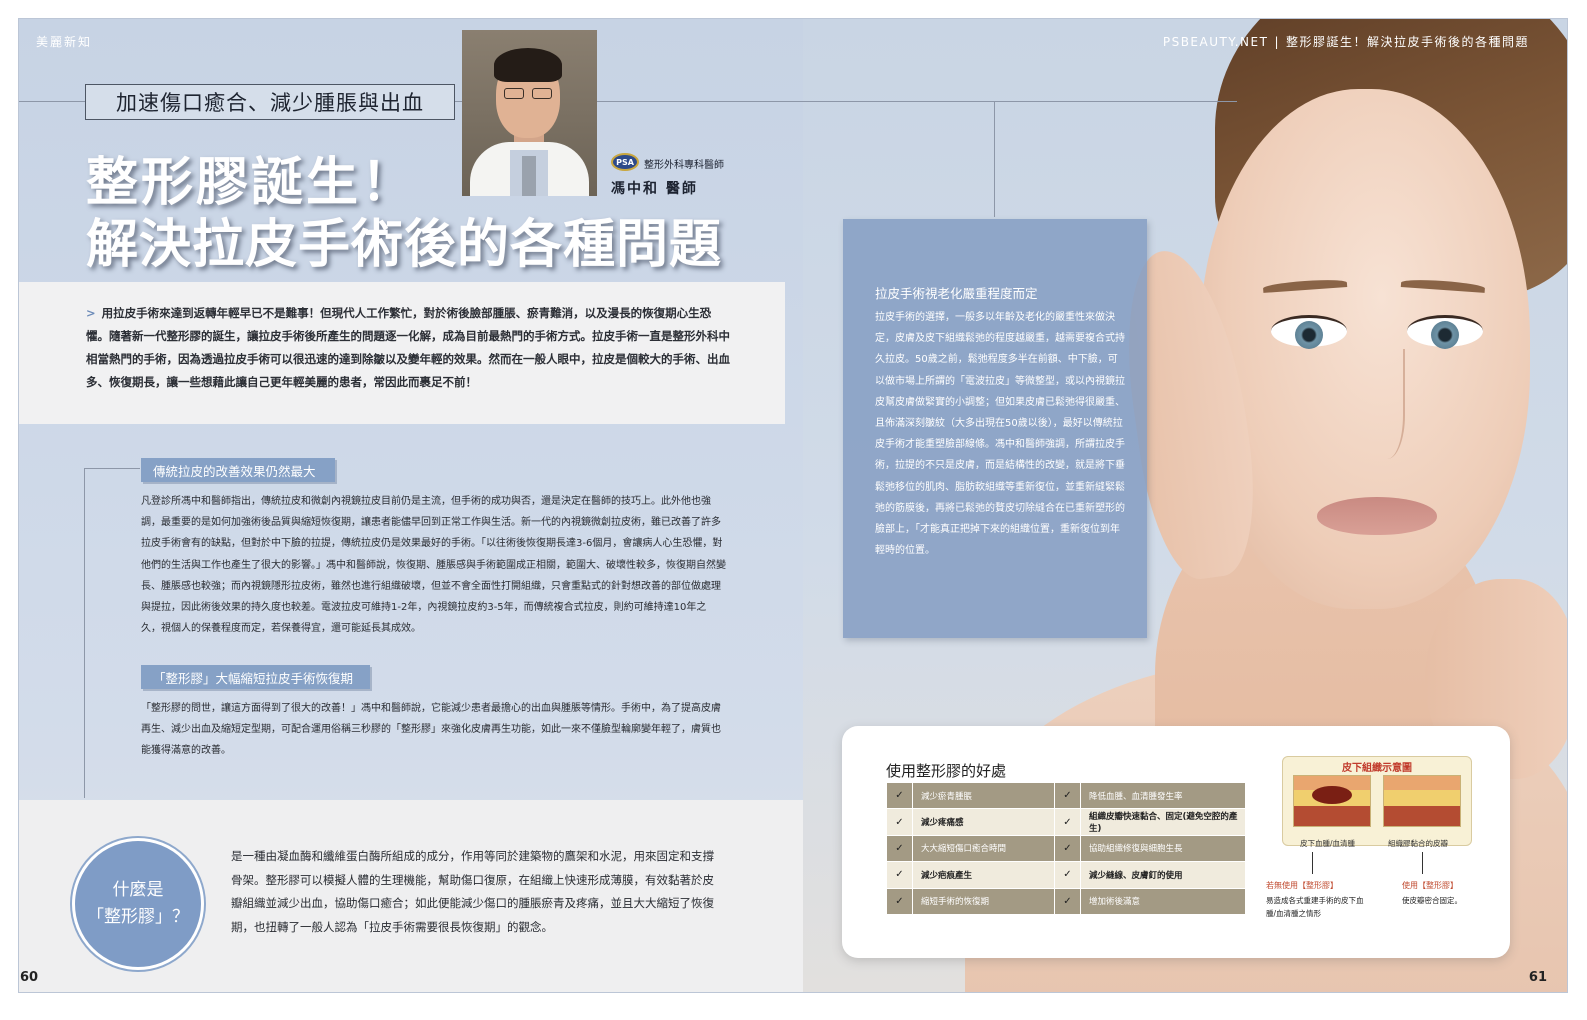  I want to click on circle-line2: 「整形膠」？, so click(138, 917).